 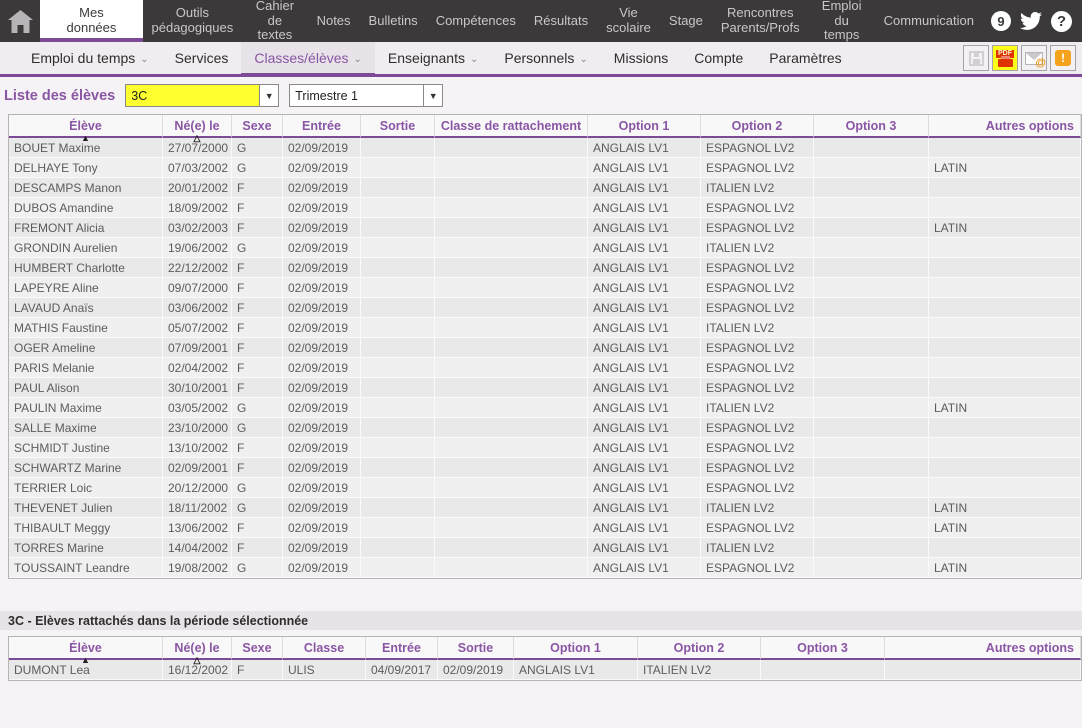 I want to click on tab-mes-donnees: Mes données, so click(x=91, y=21).